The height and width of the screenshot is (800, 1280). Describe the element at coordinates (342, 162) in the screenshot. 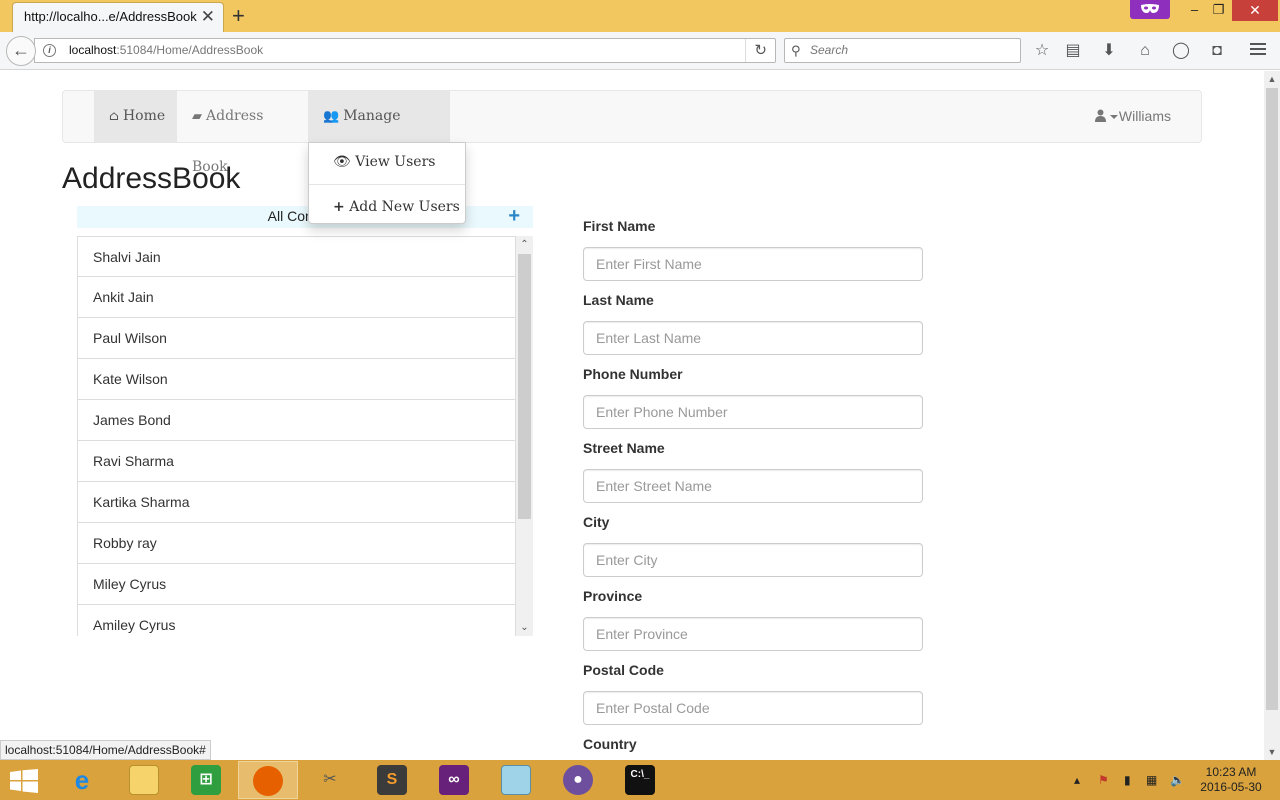

I see `eye-icon: 👁` at that location.